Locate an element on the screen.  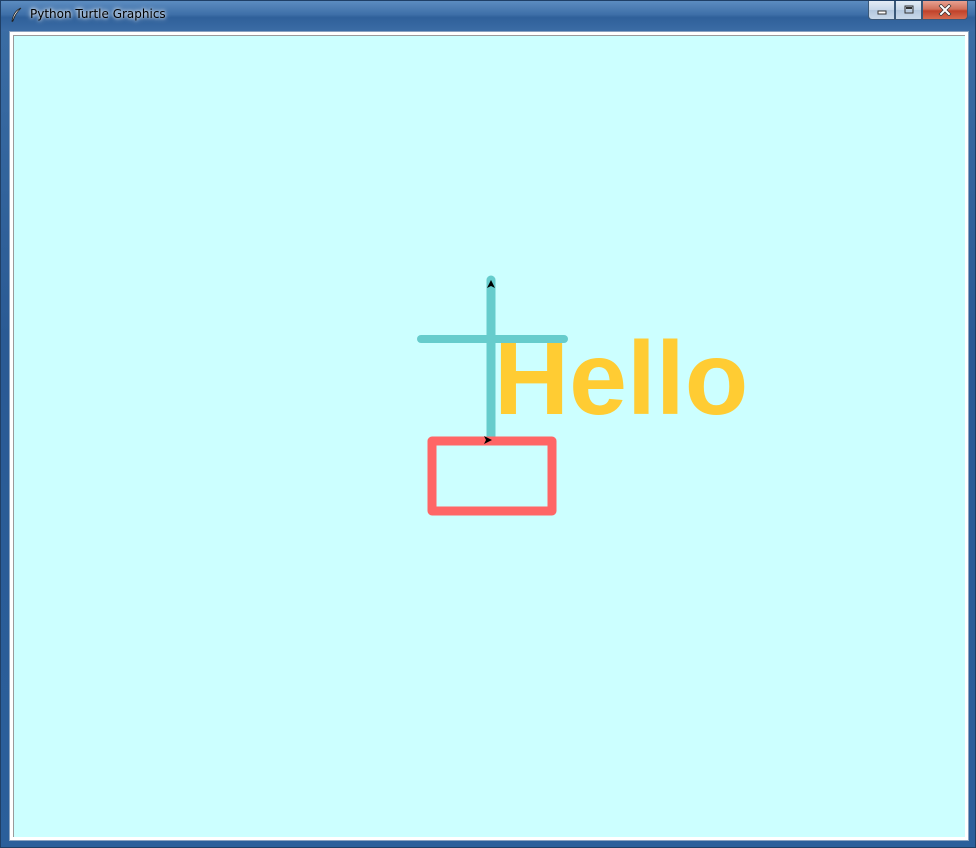
red-rectangle is located at coordinates (492, 476).